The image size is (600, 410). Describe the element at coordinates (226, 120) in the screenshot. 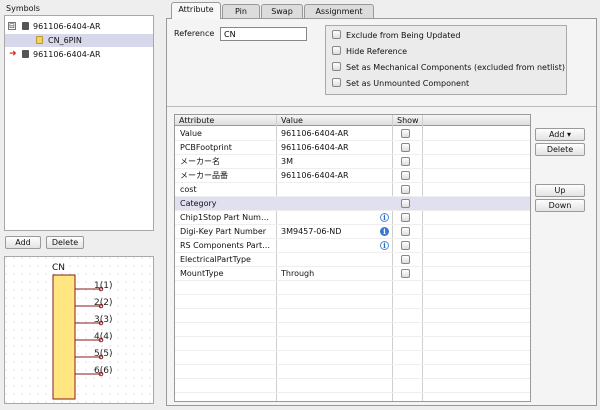

I see `column-header-attribute: Attribute` at that location.